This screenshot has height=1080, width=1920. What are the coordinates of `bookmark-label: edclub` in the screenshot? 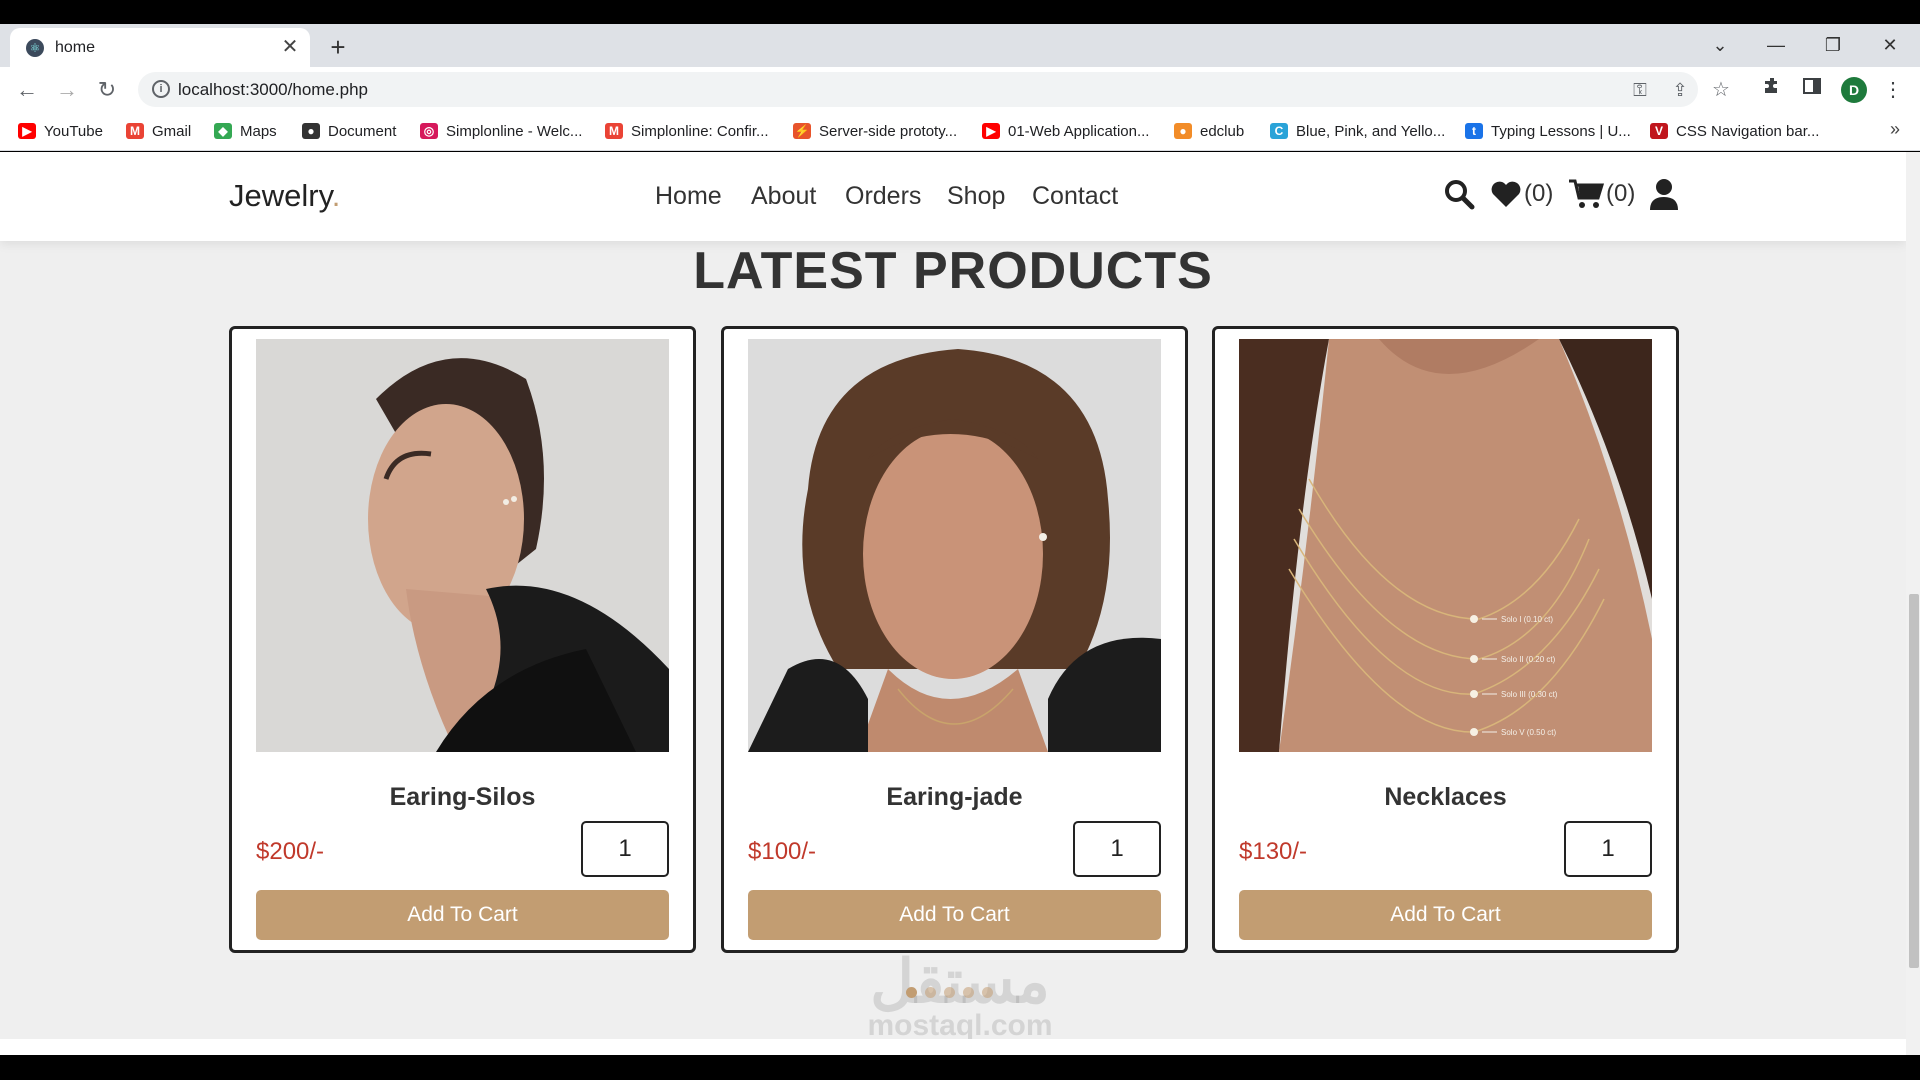 It's located at (1222, 131).